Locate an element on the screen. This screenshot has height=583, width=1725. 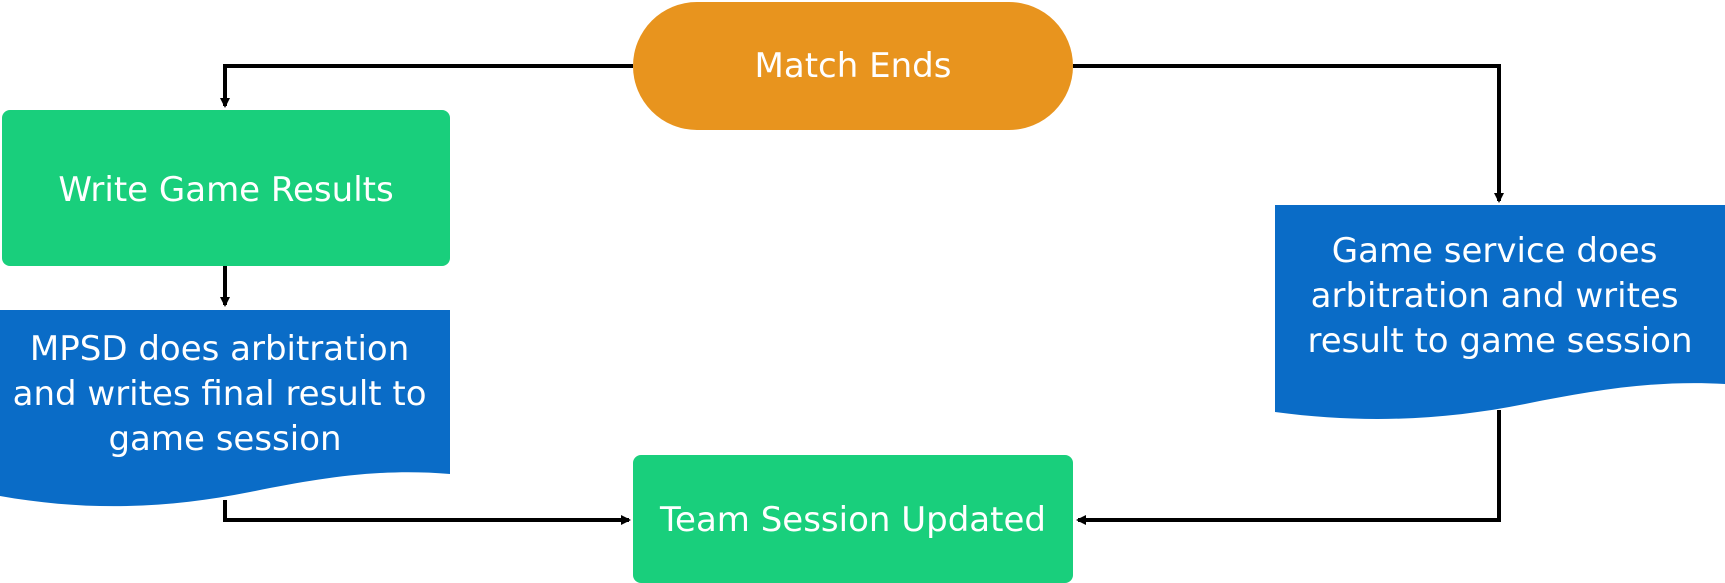
game-service-line-1: Game service does is located at coordinates (1495, 251).